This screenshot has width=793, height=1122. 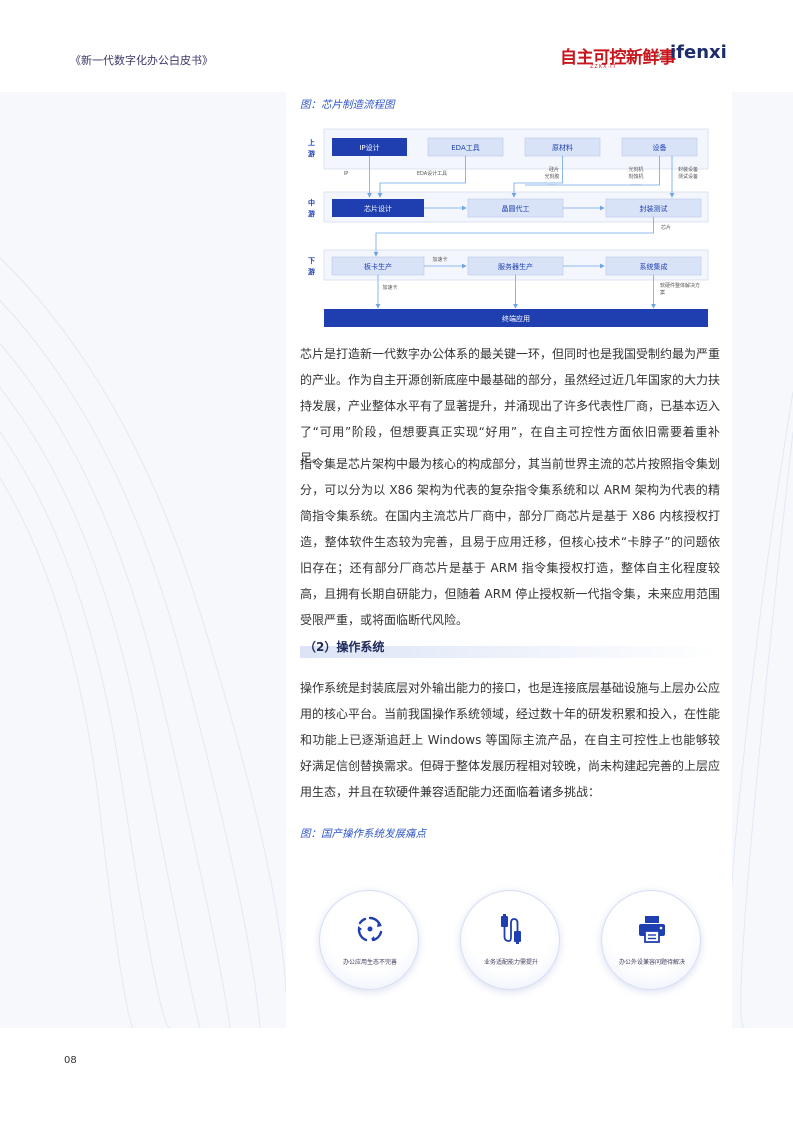 What do you see at coordinates (662, 292) in the screenshot?
I see `label-solution-2: 案` at bounding box center [662, 292].